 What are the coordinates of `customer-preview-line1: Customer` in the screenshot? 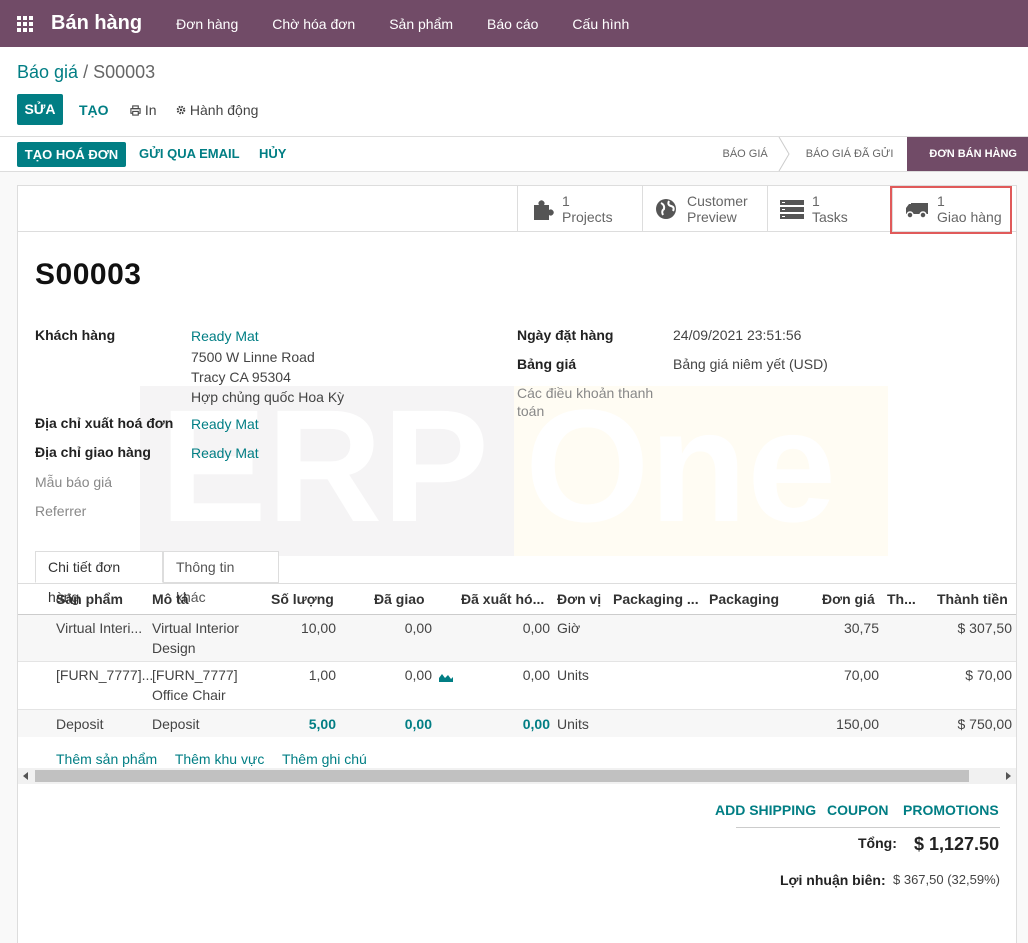 It's located at (717, 201).